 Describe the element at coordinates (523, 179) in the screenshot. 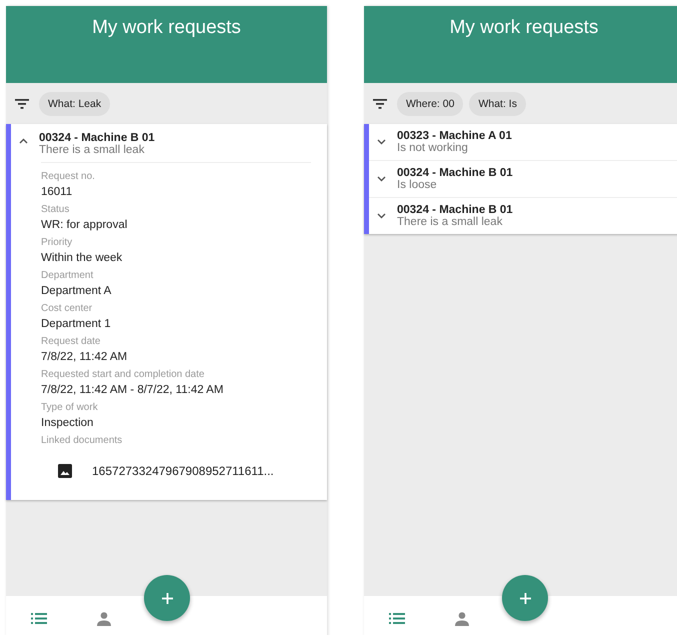

I see `request-row: 00324 - Machine B 01 Is loose` at that location.